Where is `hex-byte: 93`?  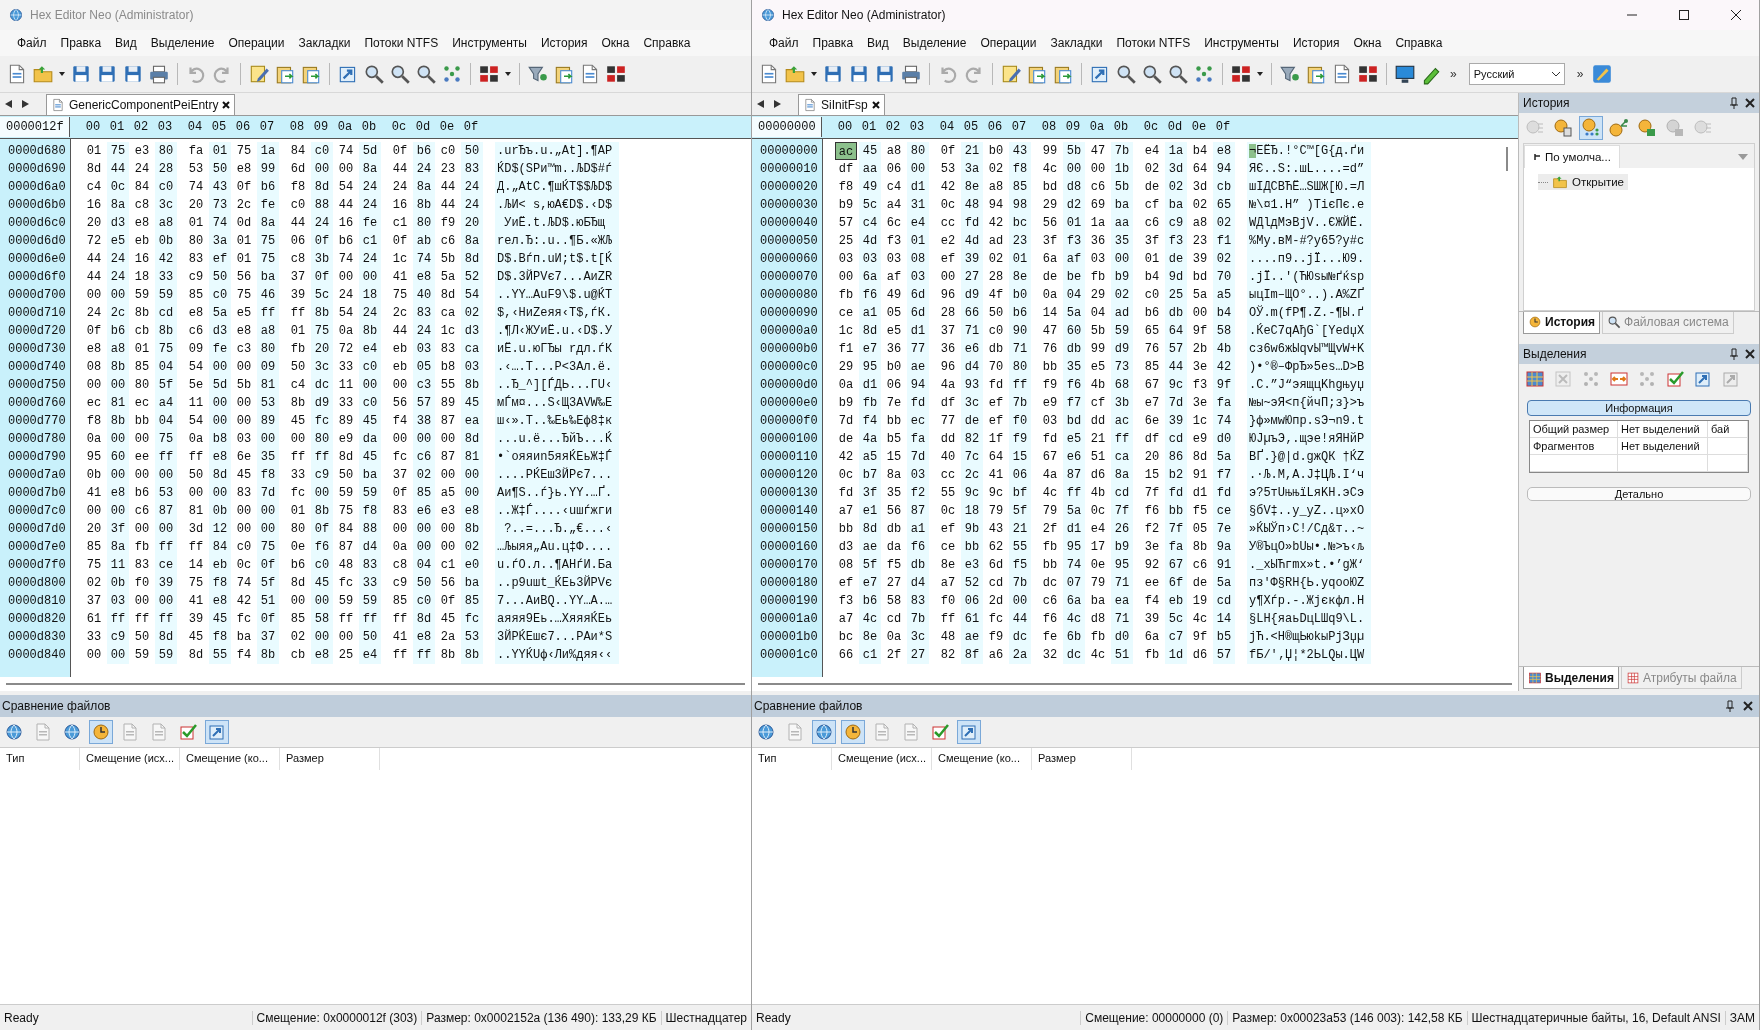 hex-byte: 93 is located at coordinates (972, 385).